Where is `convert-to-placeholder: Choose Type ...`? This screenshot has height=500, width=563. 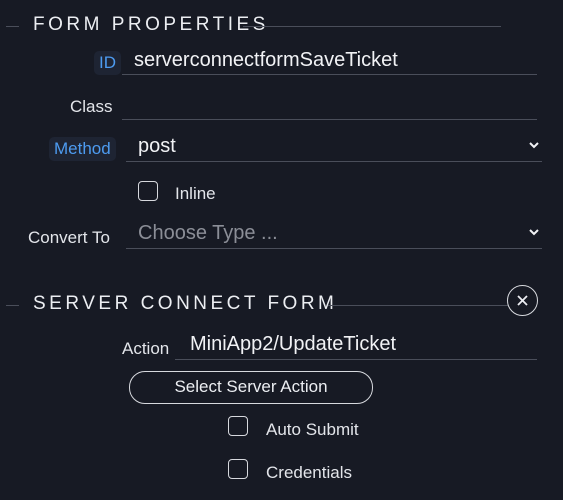 convert-to-placeholder: Choose Type ... is located at coordinates (208, 233).